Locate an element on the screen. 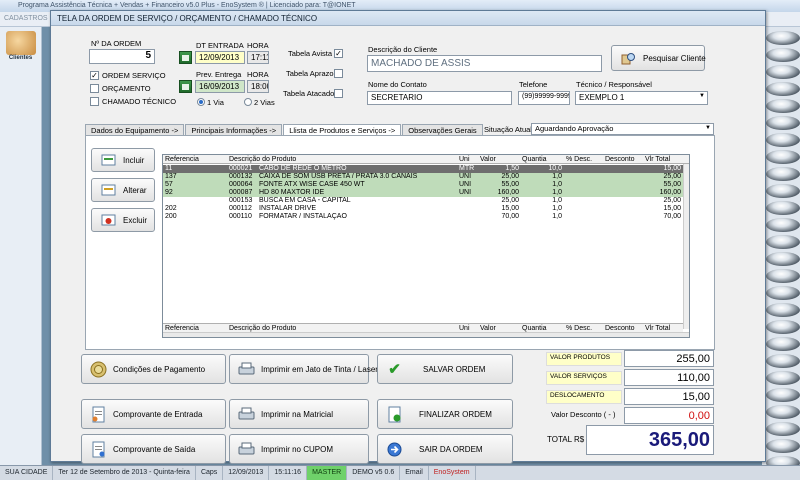 This screenshot has width=800, height=480. comprovante-entrada-button: Comprovante de Entrada is located at coordinates (153, 414).